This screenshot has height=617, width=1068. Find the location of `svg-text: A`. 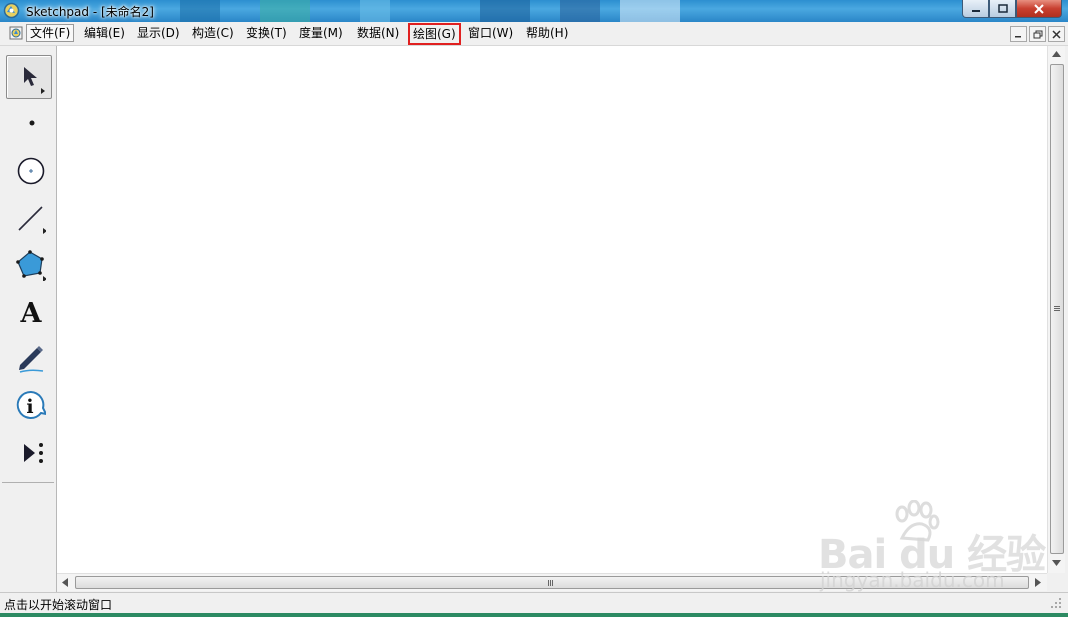

svg-text: A is located at coordinates (31, 313).